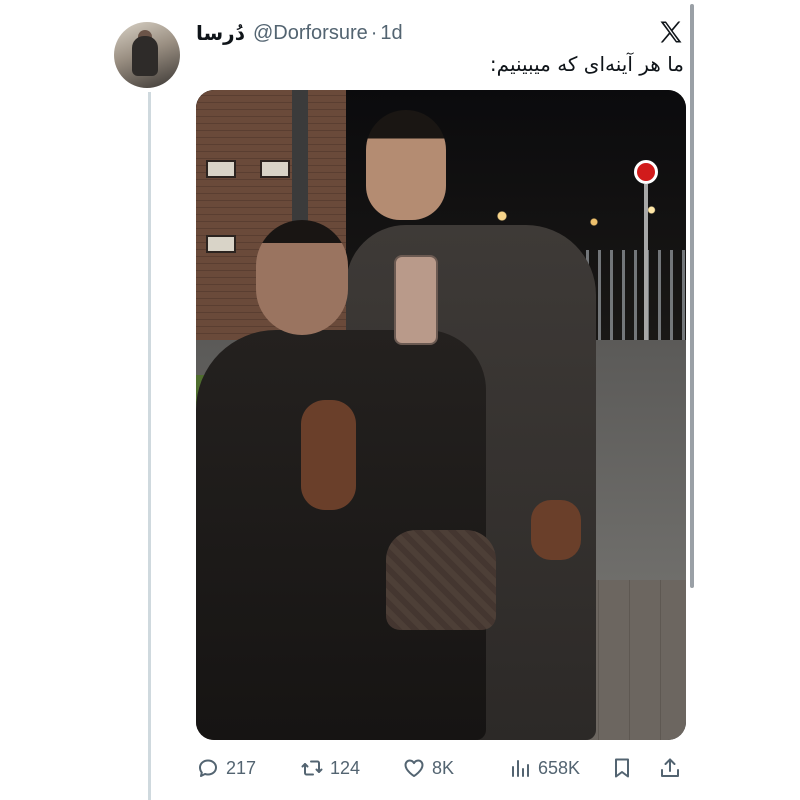  I want to click on heart-icon, so click(414, 768).